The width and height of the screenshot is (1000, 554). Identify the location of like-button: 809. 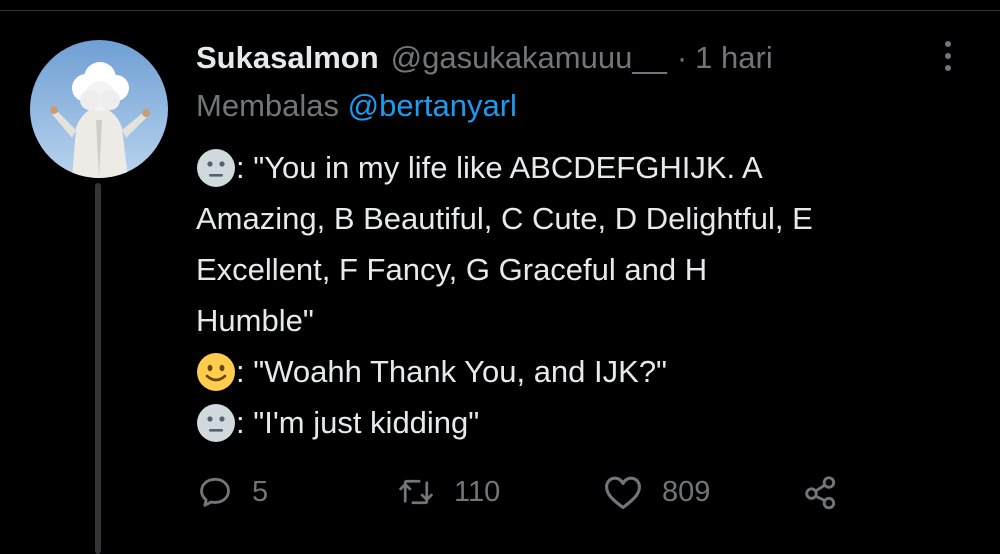
(702, 492).